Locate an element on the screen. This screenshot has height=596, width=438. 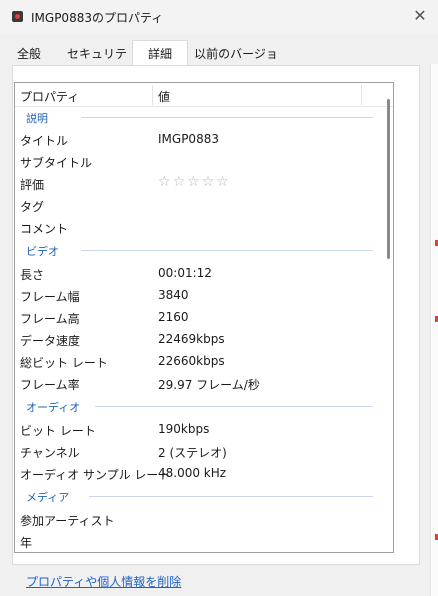
property-label: 参加アーティスト is located at coordinates (67, 521).